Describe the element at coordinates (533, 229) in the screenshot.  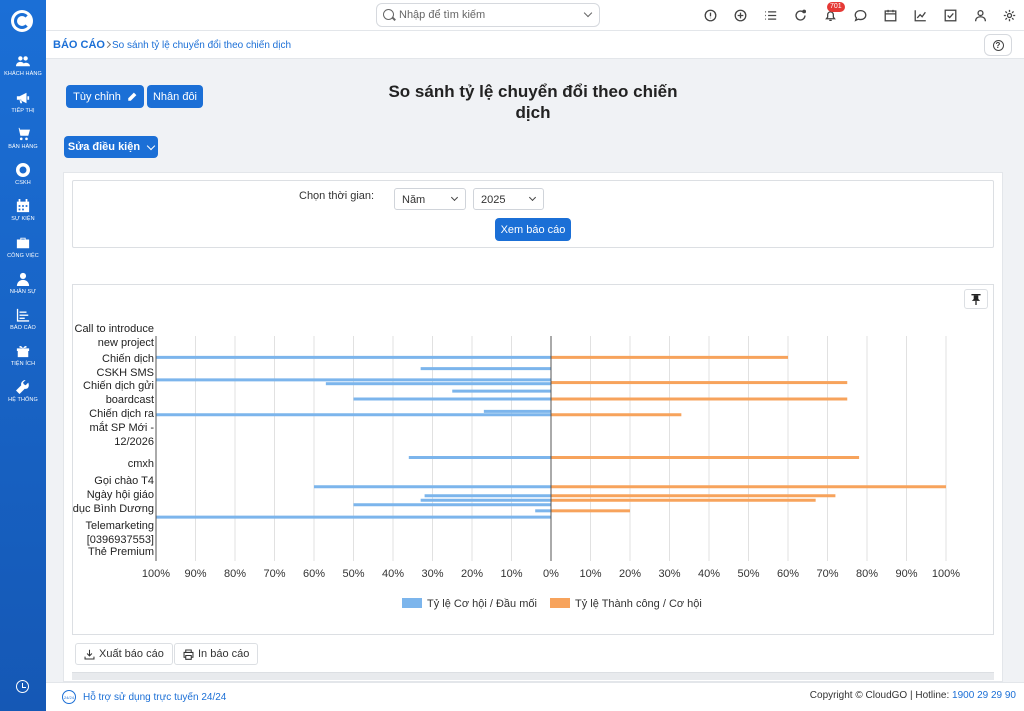
I see `view-report-button: Xem báo cáo` at that location.